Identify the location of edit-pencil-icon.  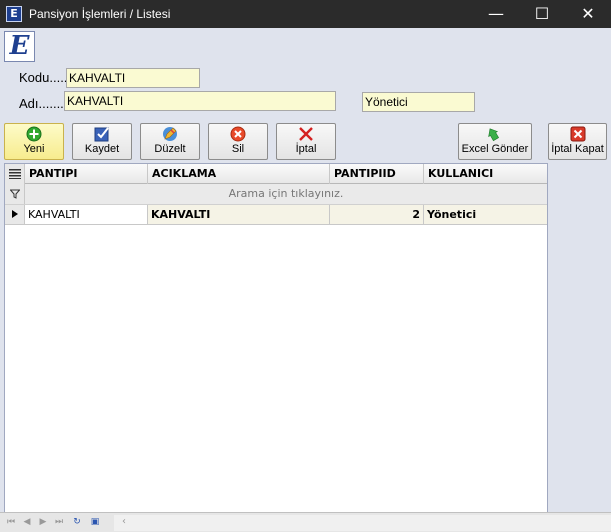
(170, 134).